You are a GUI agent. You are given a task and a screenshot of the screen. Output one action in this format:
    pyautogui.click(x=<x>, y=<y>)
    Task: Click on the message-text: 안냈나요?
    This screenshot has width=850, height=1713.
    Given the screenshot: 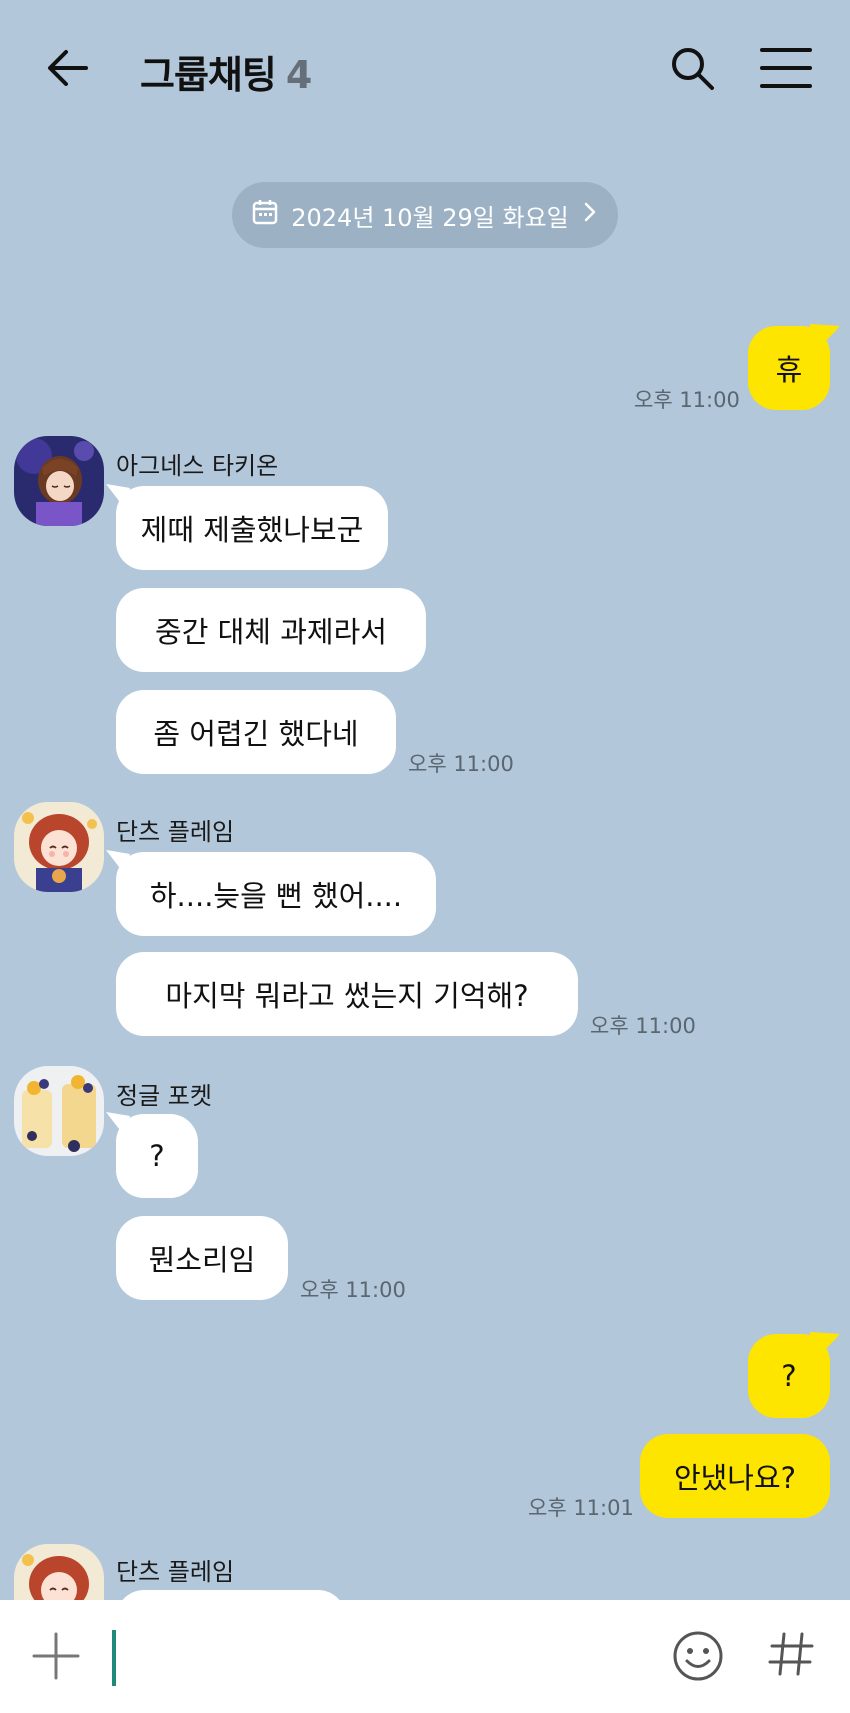 What is the action you would take?
    pyautogui.click(x=735, y=1478)
    